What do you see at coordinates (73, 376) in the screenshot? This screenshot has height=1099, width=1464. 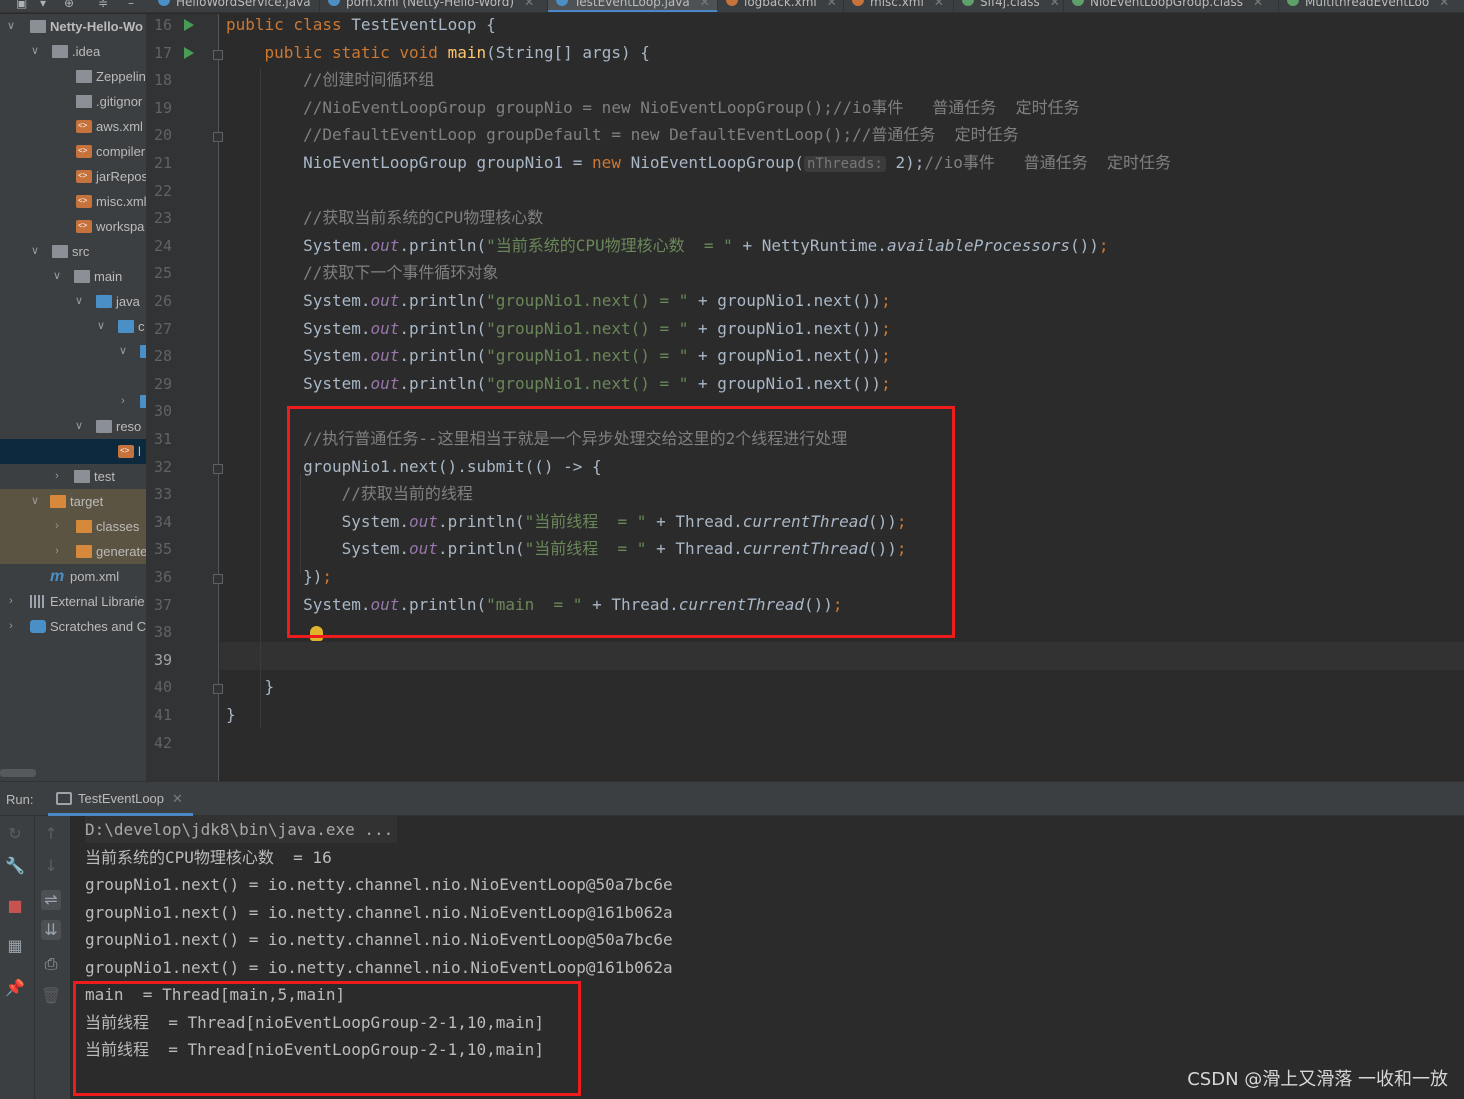 I see `tree-item` at bounding box center [73, 376].